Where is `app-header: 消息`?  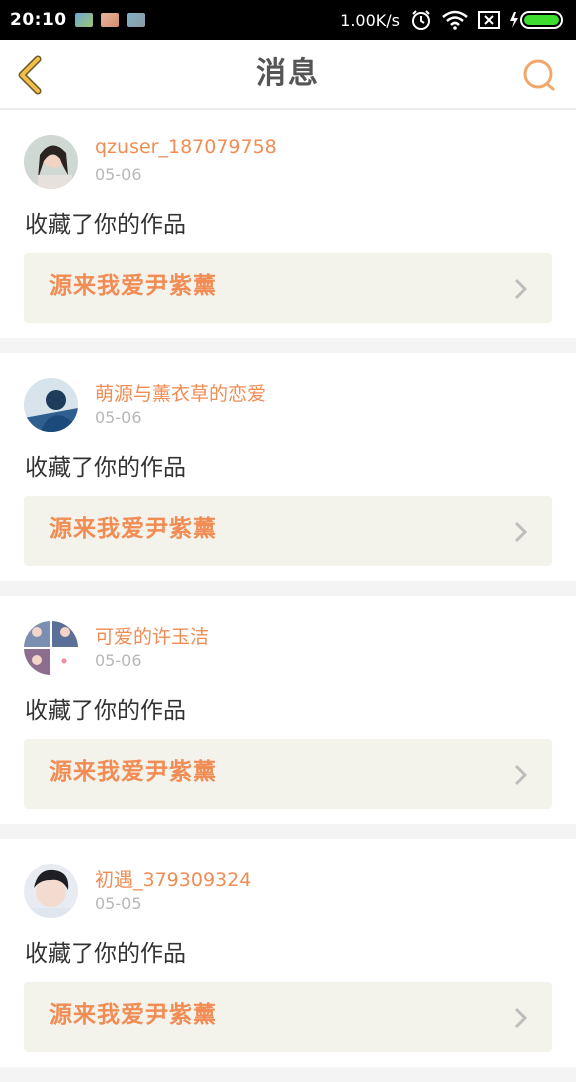
app-header: 消息 is located at coordinates (288, 75).